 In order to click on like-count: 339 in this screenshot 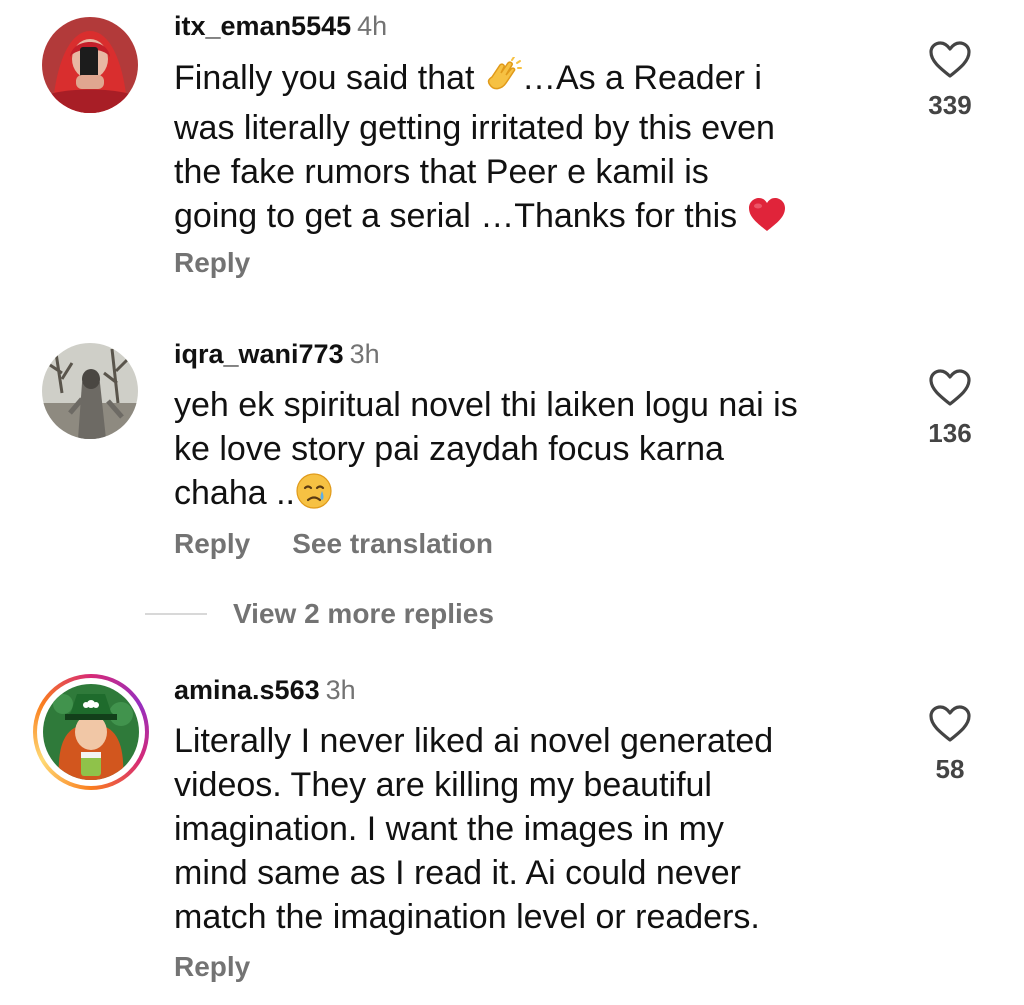, I will do `click(950, 105)`.